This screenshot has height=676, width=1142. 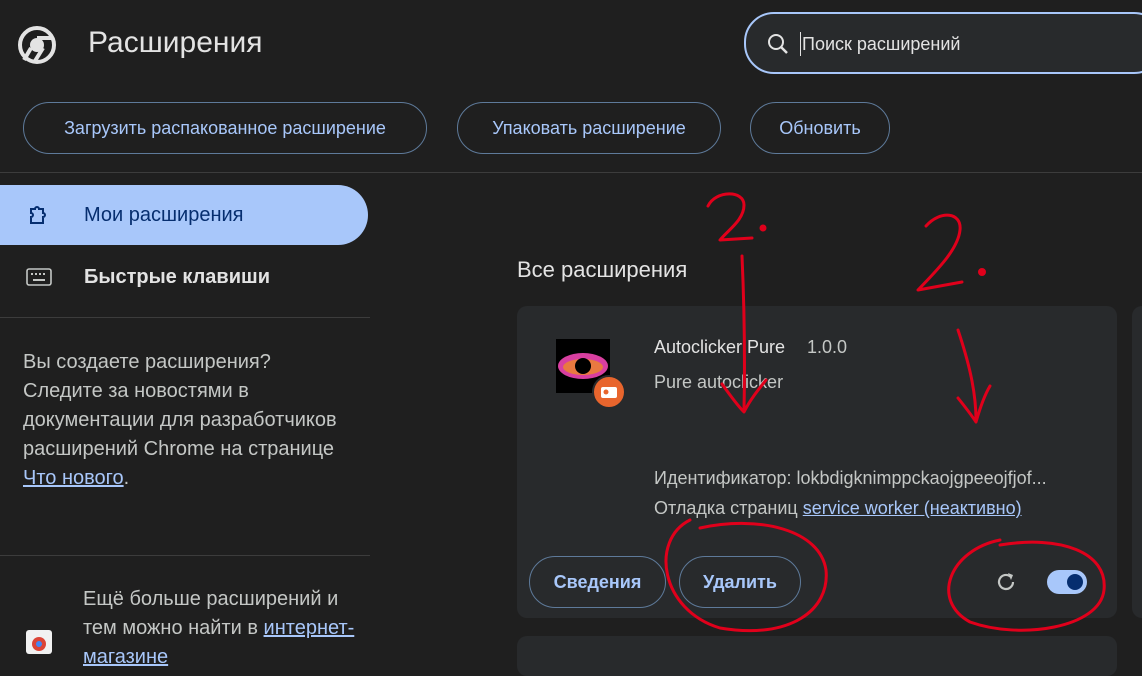 What do you see at coordinates (1137, 462) in the screenshot?
I see `extension-card-side` at bounding box center [1137, 462].